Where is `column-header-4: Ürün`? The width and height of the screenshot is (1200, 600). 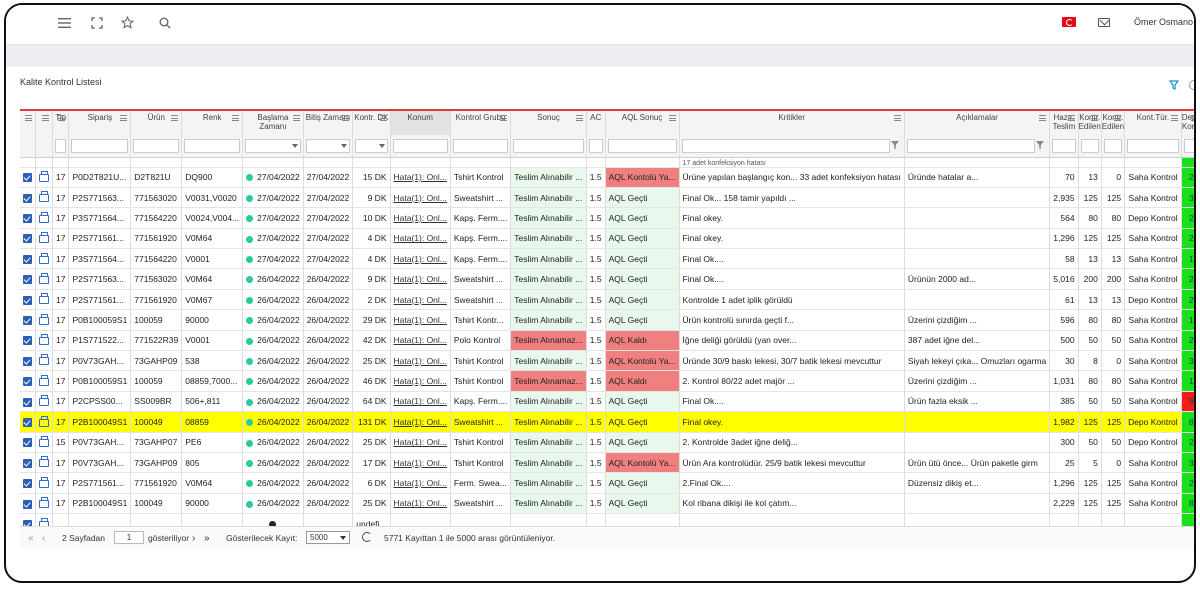 column-header-4: Ürün is located at coordinates (156, 123).